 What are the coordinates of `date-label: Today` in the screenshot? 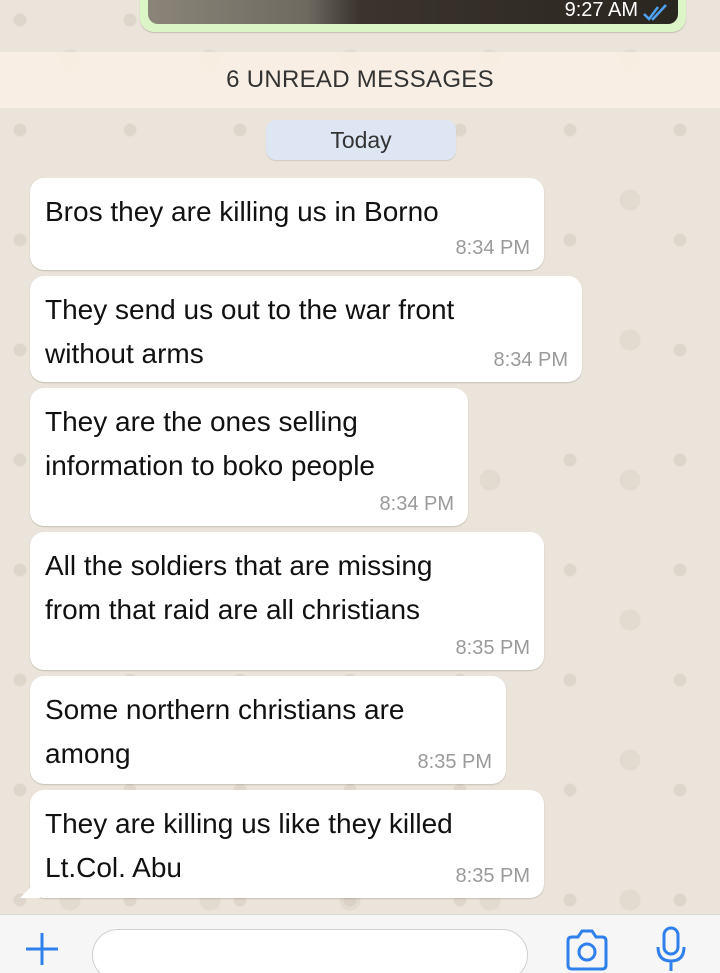 It's located at (361, 139).